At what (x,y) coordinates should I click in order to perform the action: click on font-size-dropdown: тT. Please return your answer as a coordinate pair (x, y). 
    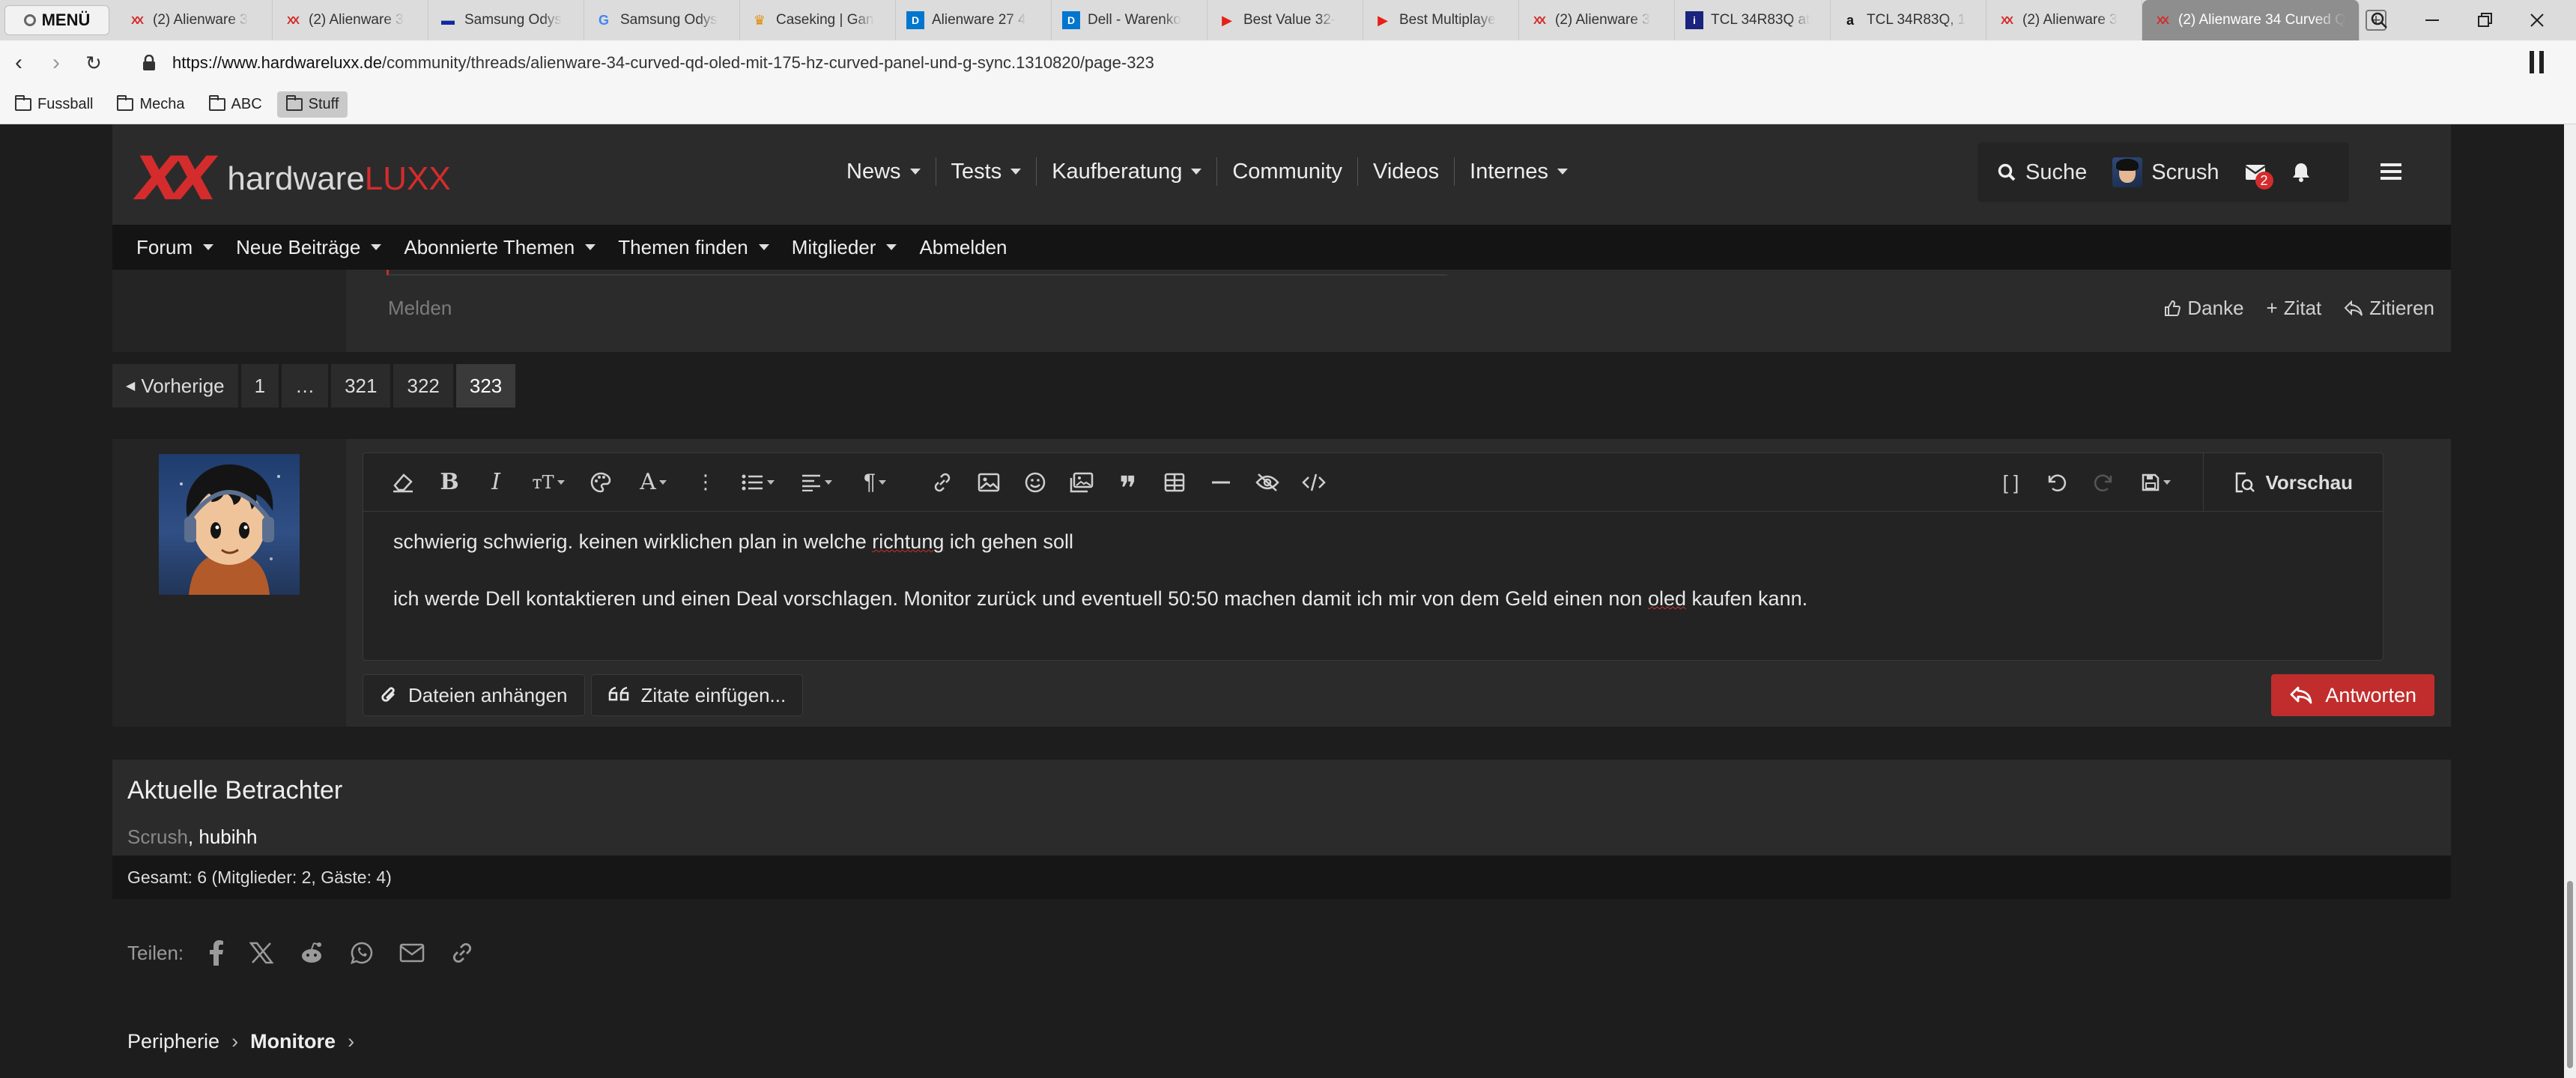
    Looking at the image, I should click on (549, 482).